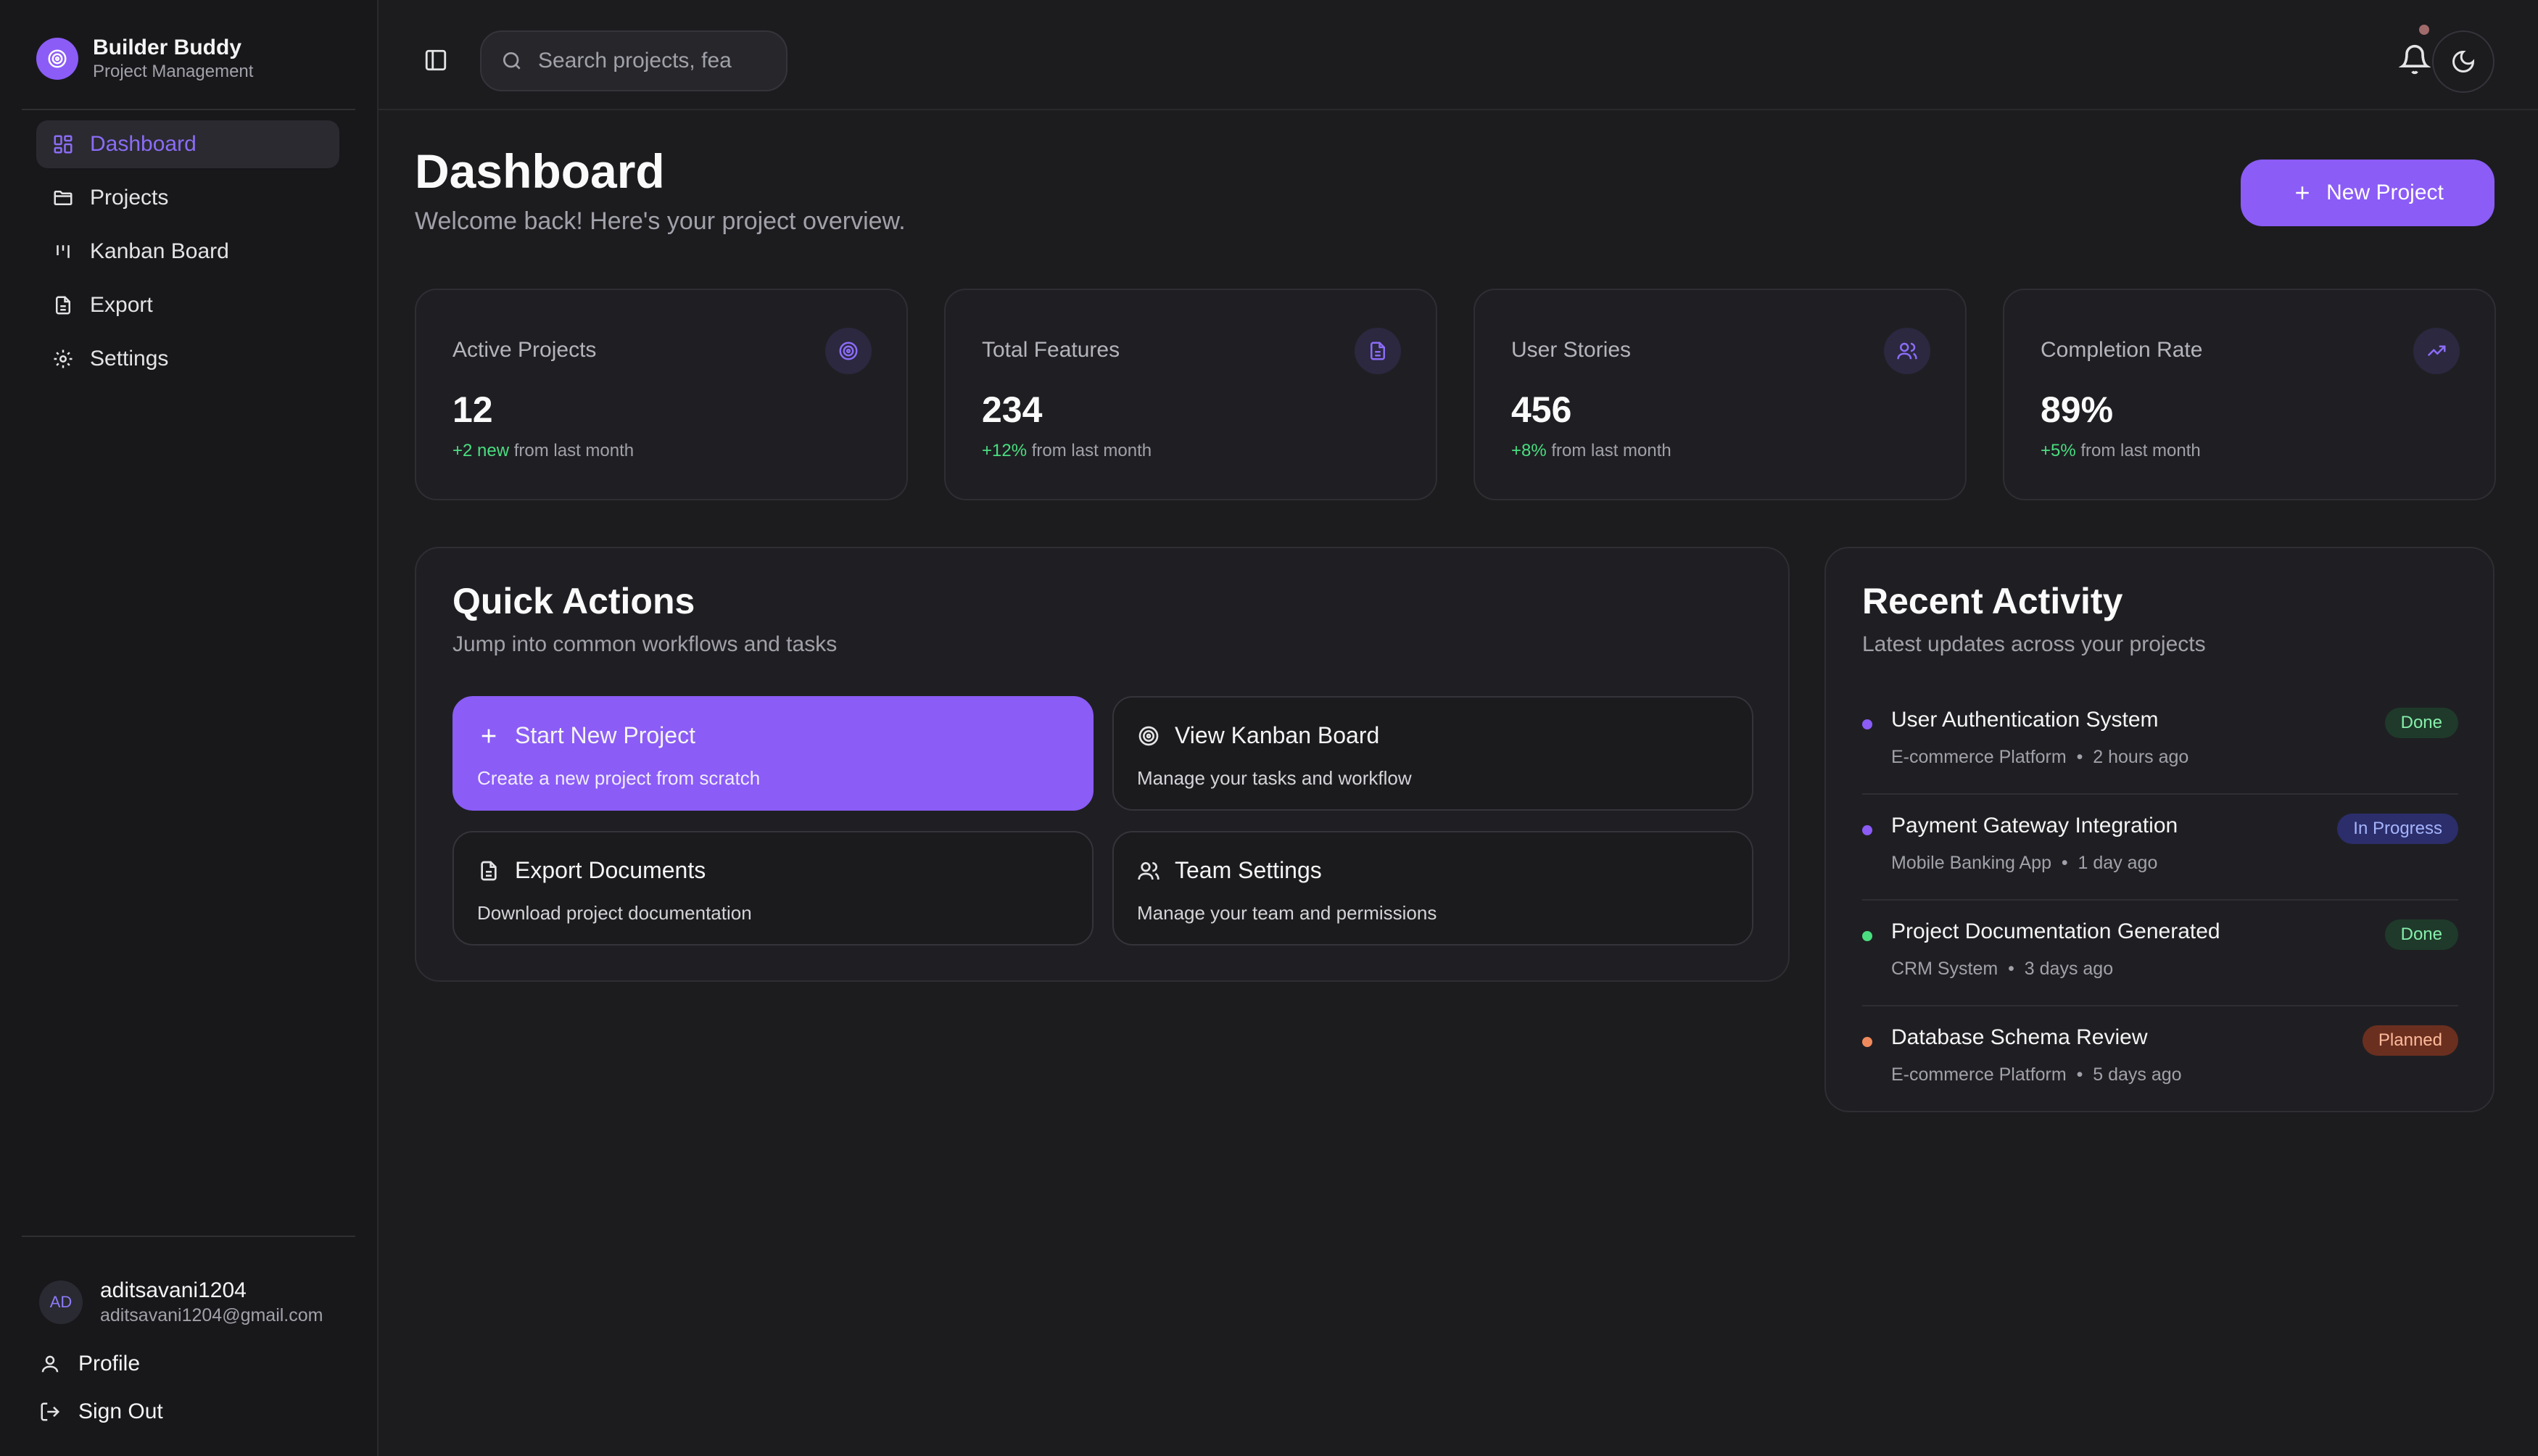 The image size is (2538, 1456). Describe the element at coordinates (63, 358) in the screenshot. I see `gear-icon` at that location.